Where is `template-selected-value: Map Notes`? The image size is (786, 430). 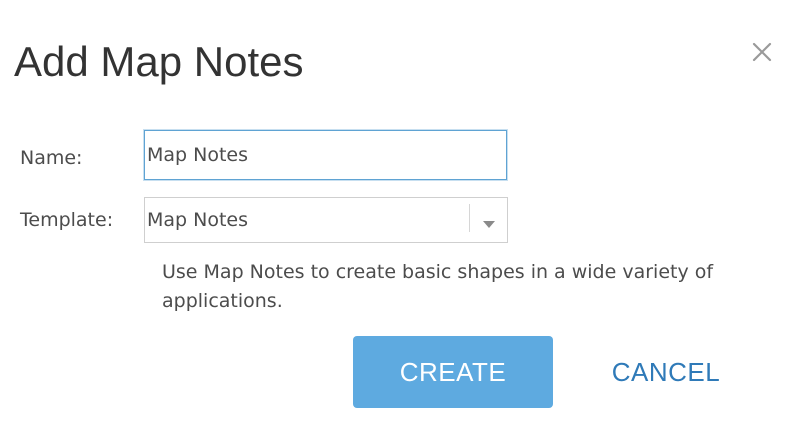 template-selected-value: Map Notes is located at coordinates (198, 220).